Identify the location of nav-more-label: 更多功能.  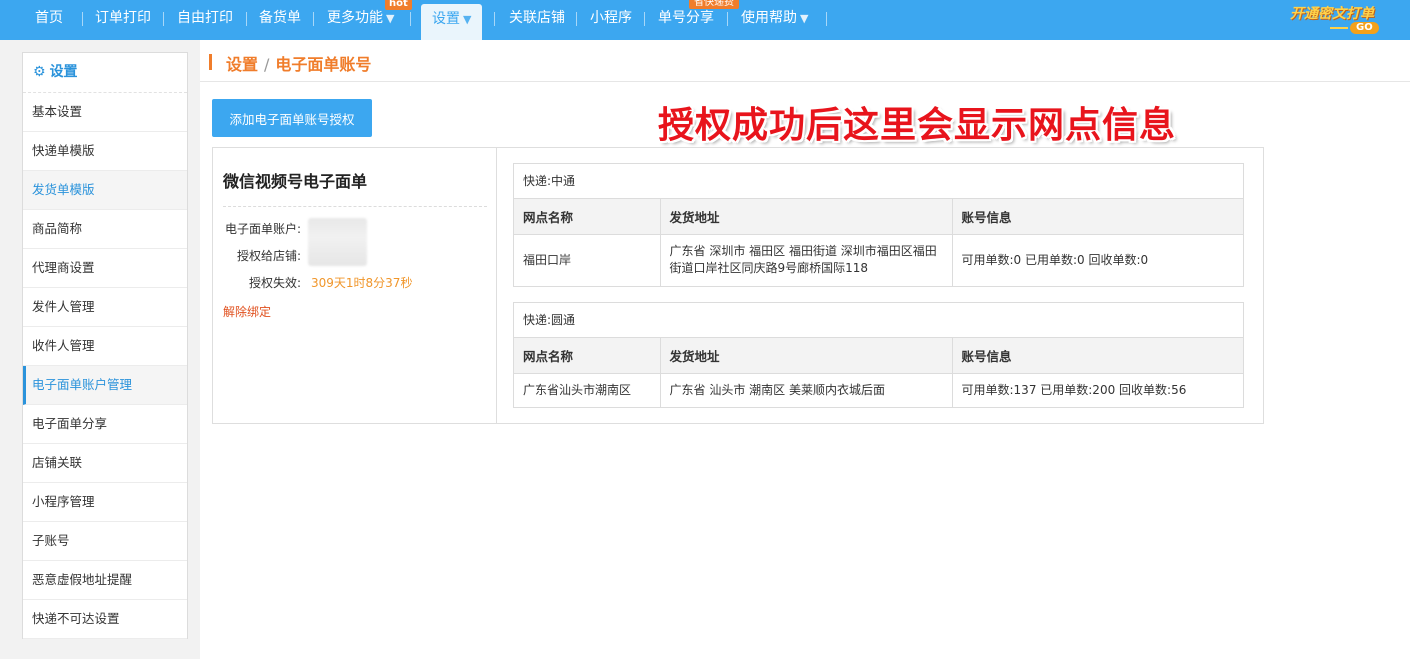
(355, 18).